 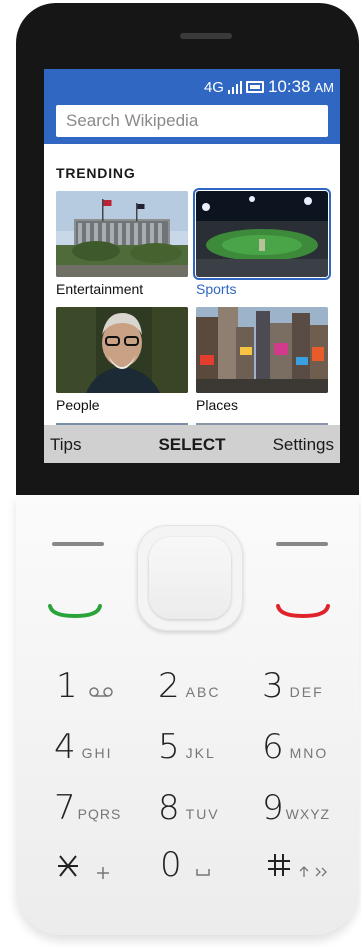 I want to click on dpad-center-button, so click(x=190, y=578).